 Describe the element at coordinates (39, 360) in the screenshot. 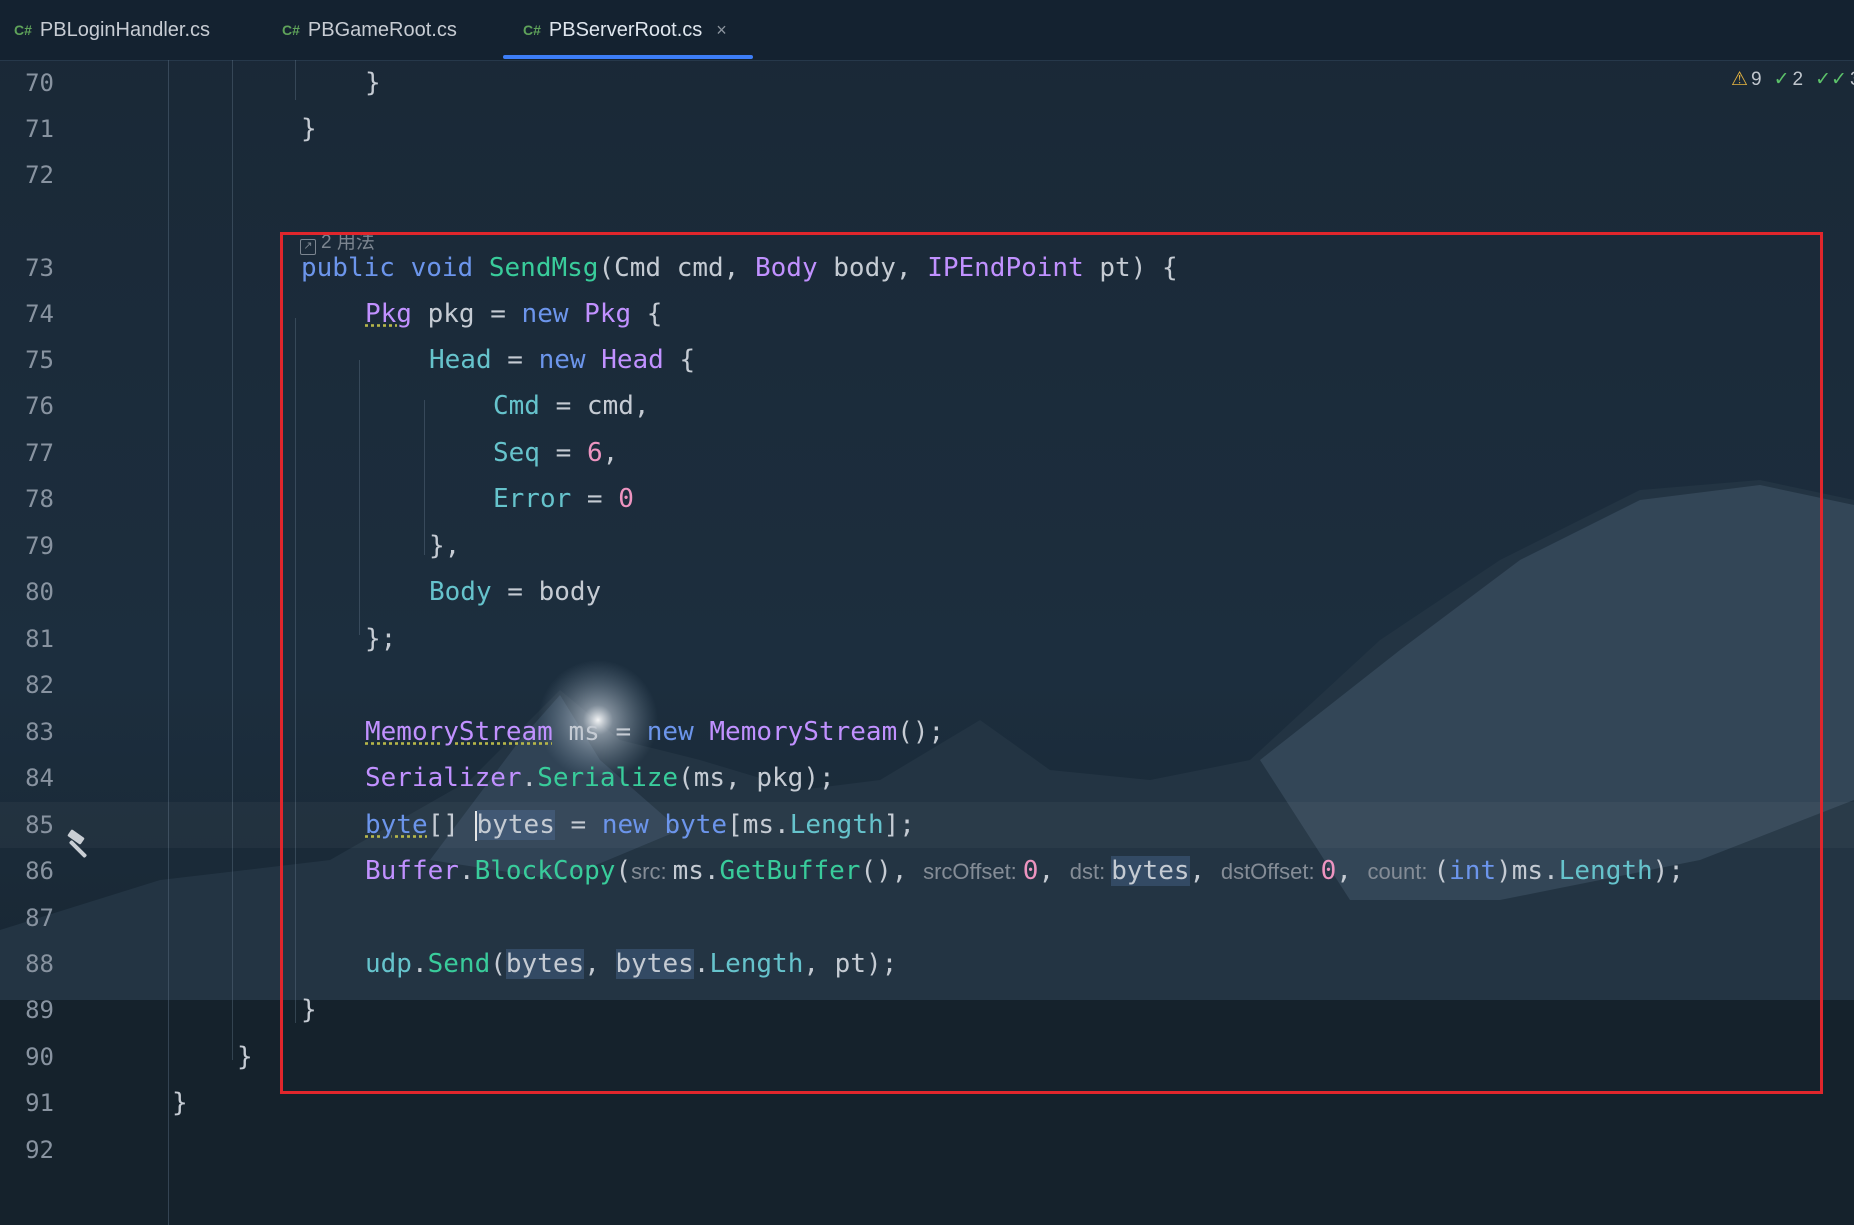

I see `line-number: 75` at that location.